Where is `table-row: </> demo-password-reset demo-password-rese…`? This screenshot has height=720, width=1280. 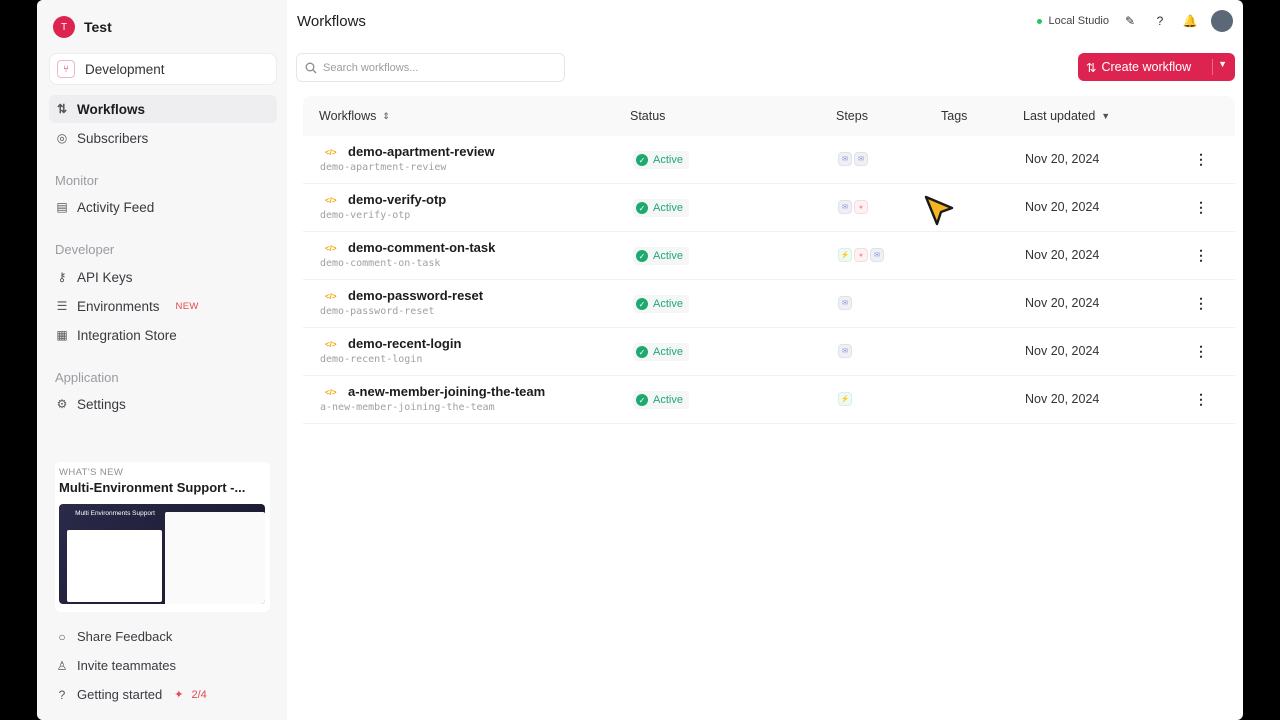
table-row: </> demo-password-reset demo-password-rese… is located at coordinates (769, 304).